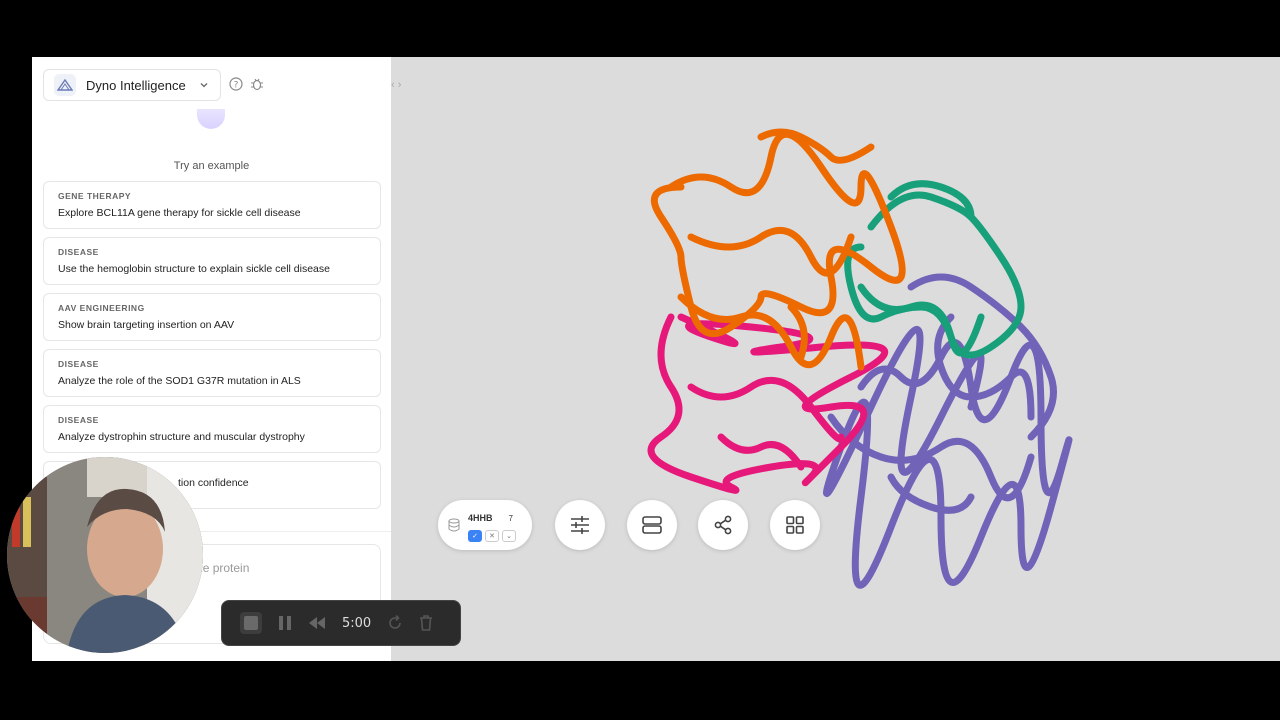 The width and height of the screenshot is (1280, 720). What do you see at coordinates (485, 525) in the screenshot?
I see `structure-chip: 4HHB 7 ✓ ✕ ⌄` at bounding box center [485, 525].